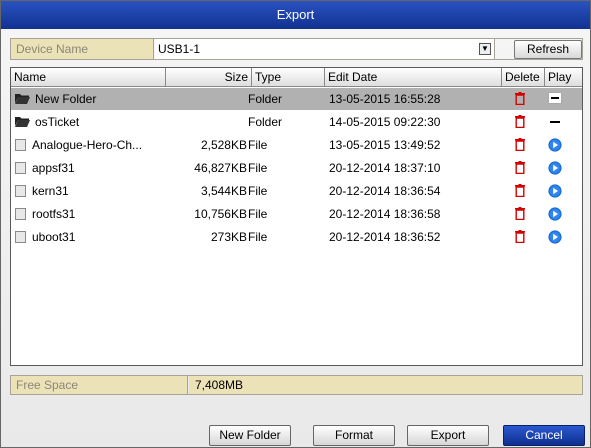  Describe the element at coordinates (66, 99) in the screenshot. I see `file-name: New Folder` at that location.